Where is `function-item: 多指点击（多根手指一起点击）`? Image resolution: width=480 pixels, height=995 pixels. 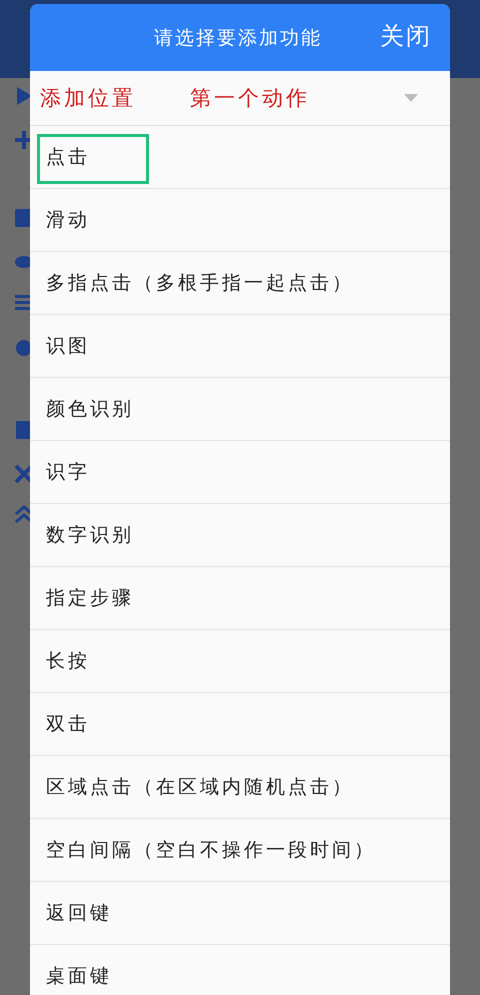 function-item: 多指点击（多根手指一起点击） is located at coordinates (240, 283).